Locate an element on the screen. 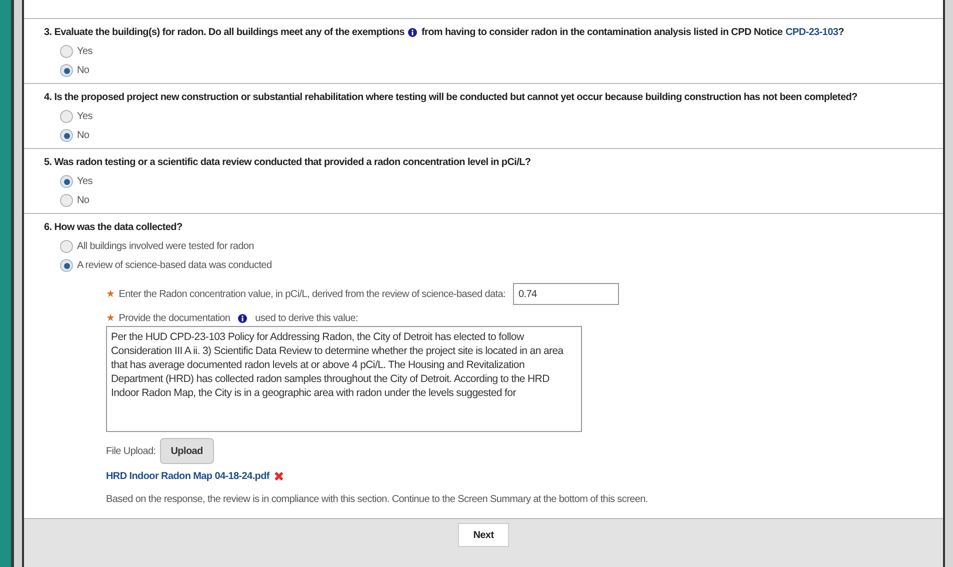 The height and width of the screenshot is (567, 953). question-text: 5. Was radon testing or a scientific data review conducted that provided a radon concentration level in pCi/L? is located at coordinates (287, 162).